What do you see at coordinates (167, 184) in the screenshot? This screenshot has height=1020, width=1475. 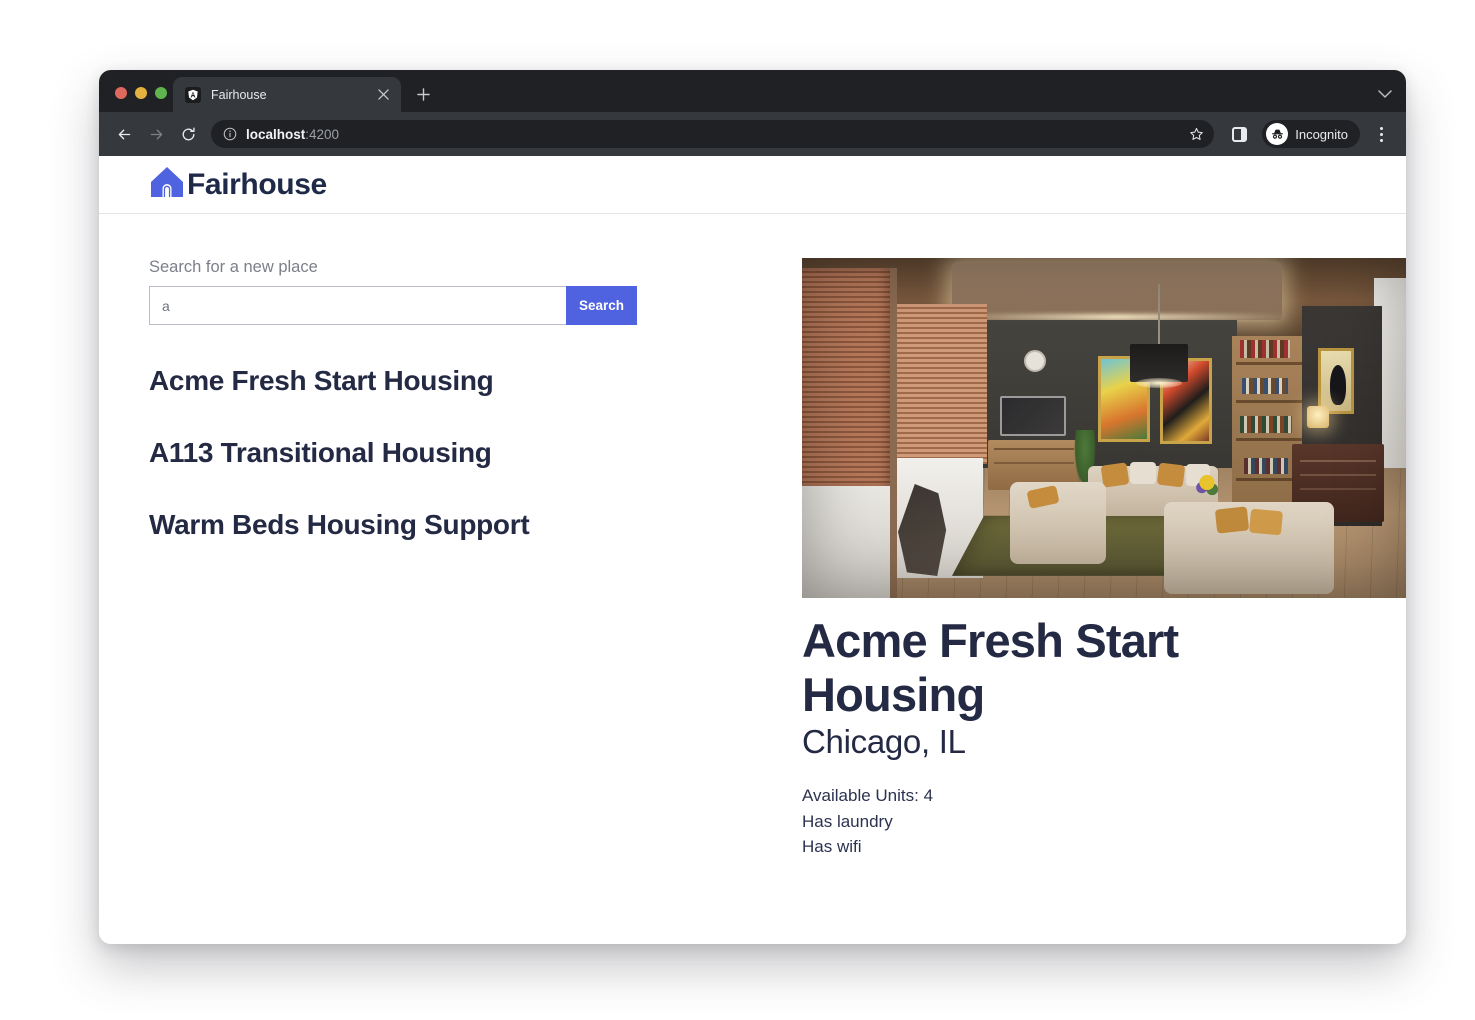 I see `house-icon` at bounding box center [167, 184].